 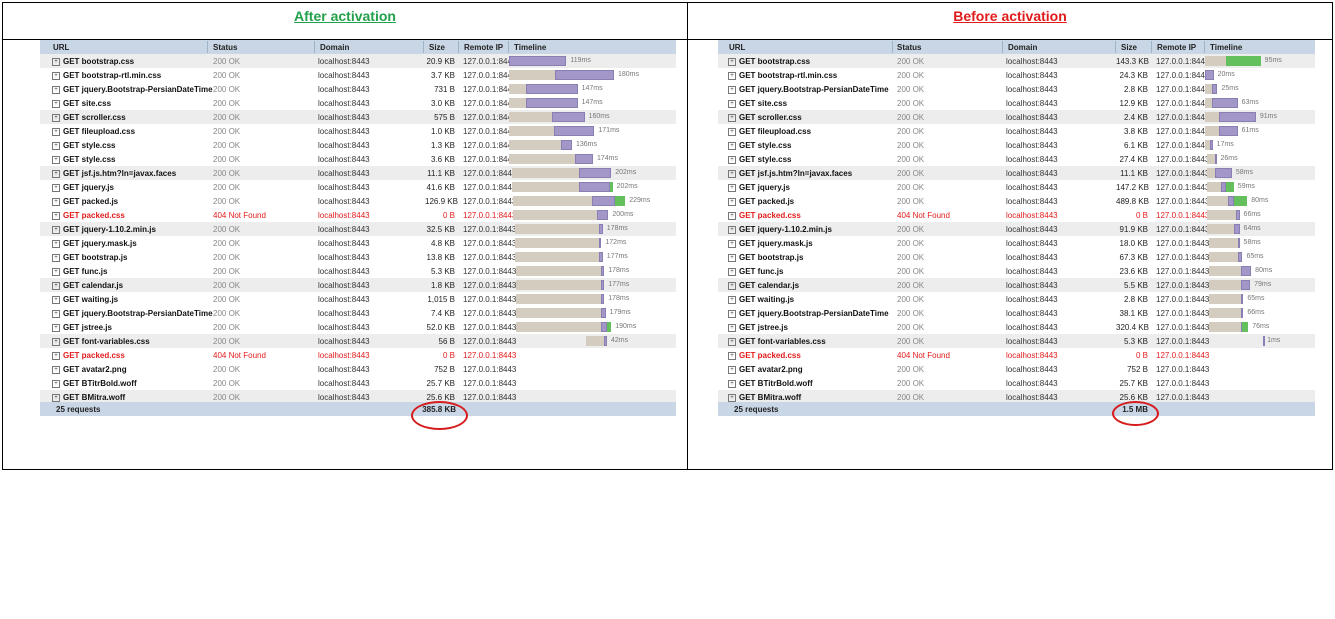 What do you see at coordinates (579, 313) in the screenshot?
I see `timeline-bar: 179ms` at bounding box center [579, 313].